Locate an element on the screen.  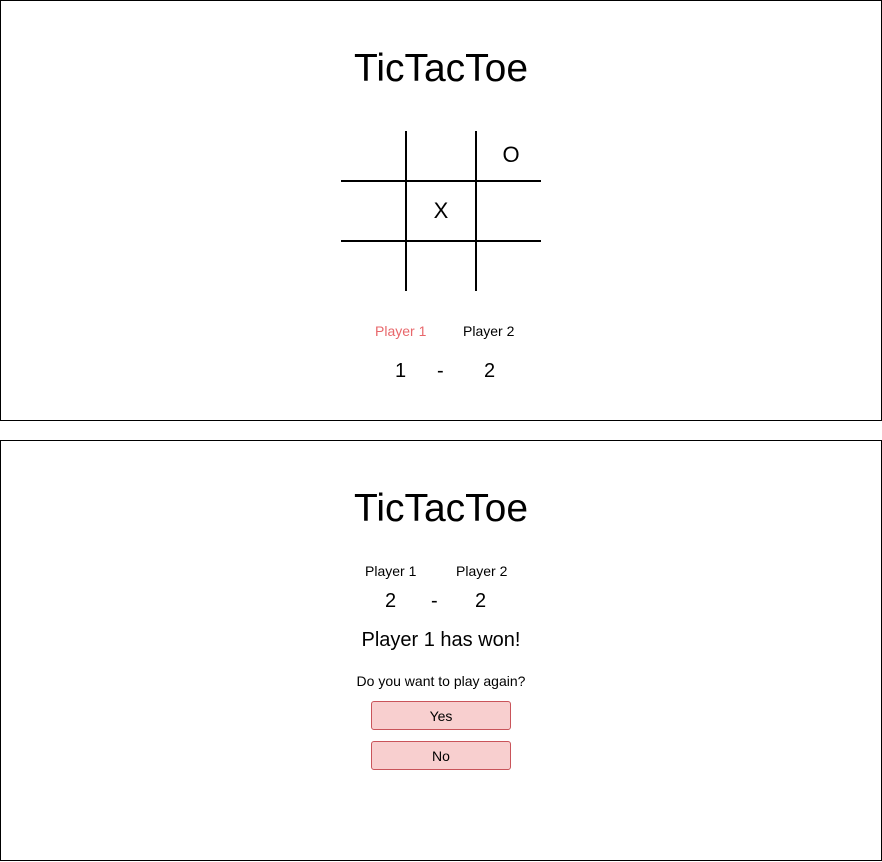
game-board: O X is located at coordinates (441, 211).